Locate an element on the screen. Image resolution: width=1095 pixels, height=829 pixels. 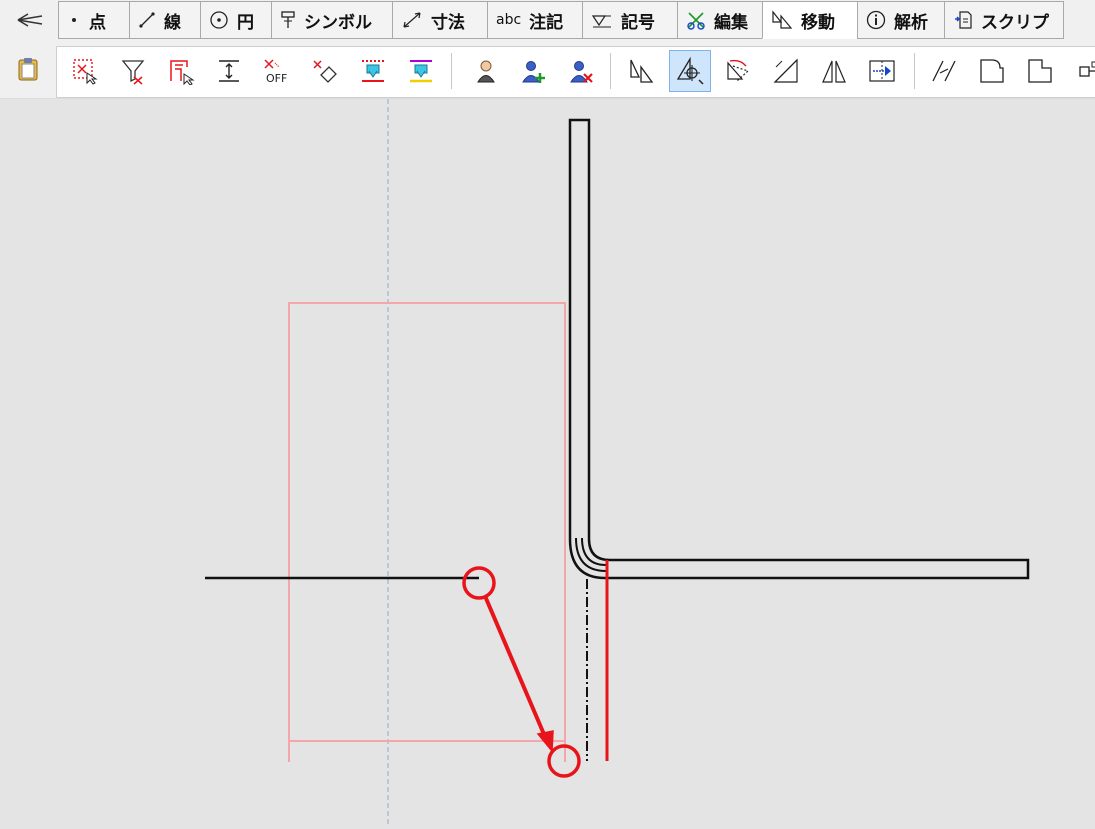
tab-circle: 円 is located at coordinates (236, 20).